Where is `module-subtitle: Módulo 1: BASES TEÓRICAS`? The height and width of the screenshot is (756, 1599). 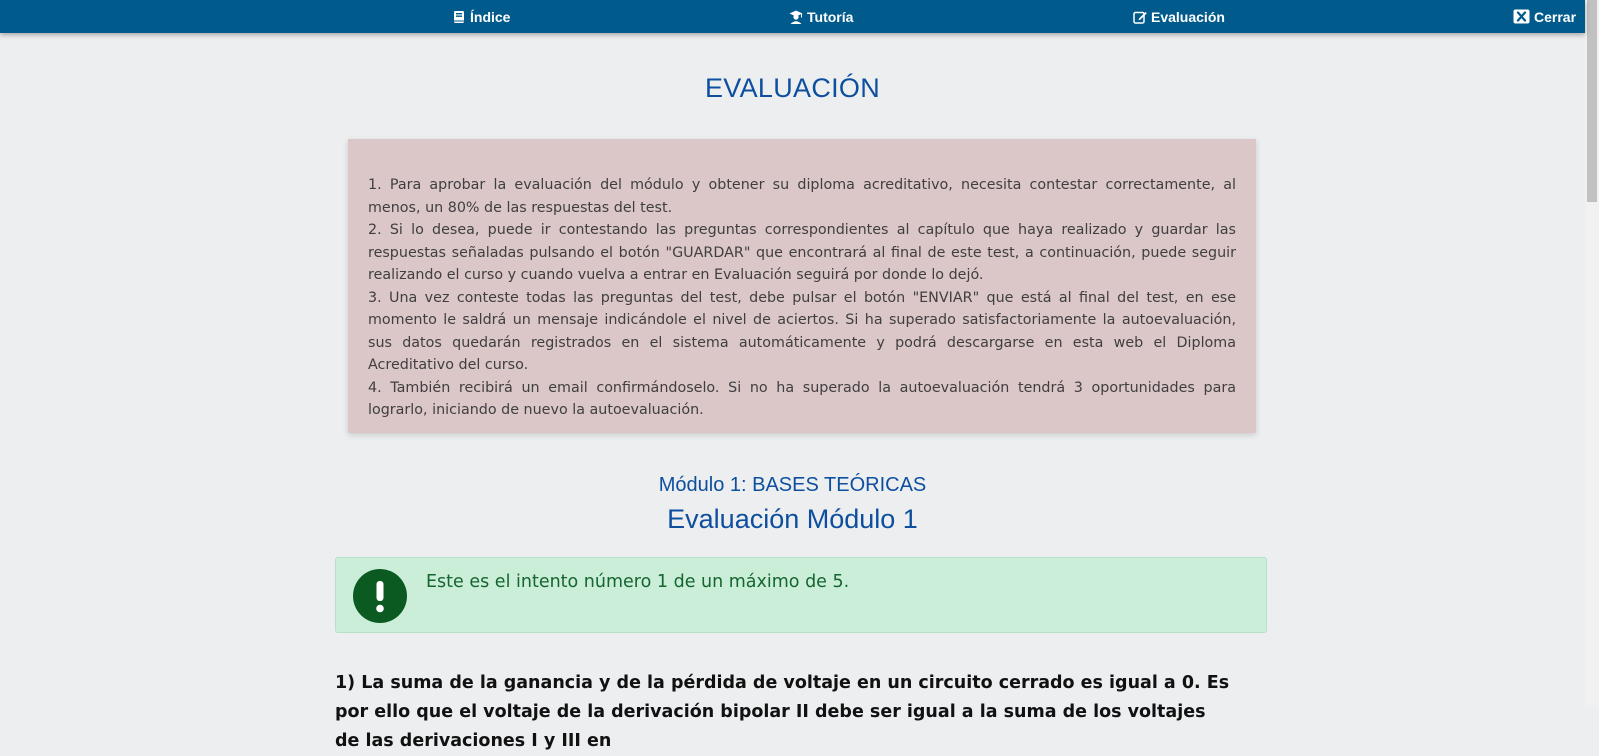
module-subtitle: Módulo 1: BASES TEÓRICAS is located at coordinates (792, 485).